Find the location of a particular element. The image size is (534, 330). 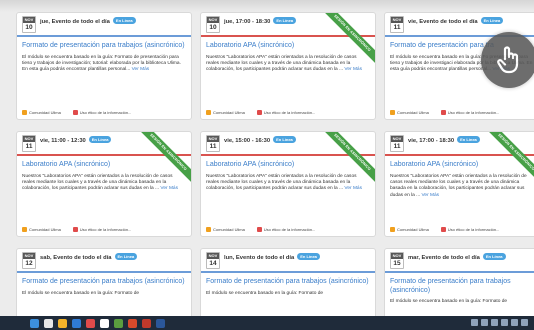

date-badge: NOV 10 is located at coordinates (29, 24).